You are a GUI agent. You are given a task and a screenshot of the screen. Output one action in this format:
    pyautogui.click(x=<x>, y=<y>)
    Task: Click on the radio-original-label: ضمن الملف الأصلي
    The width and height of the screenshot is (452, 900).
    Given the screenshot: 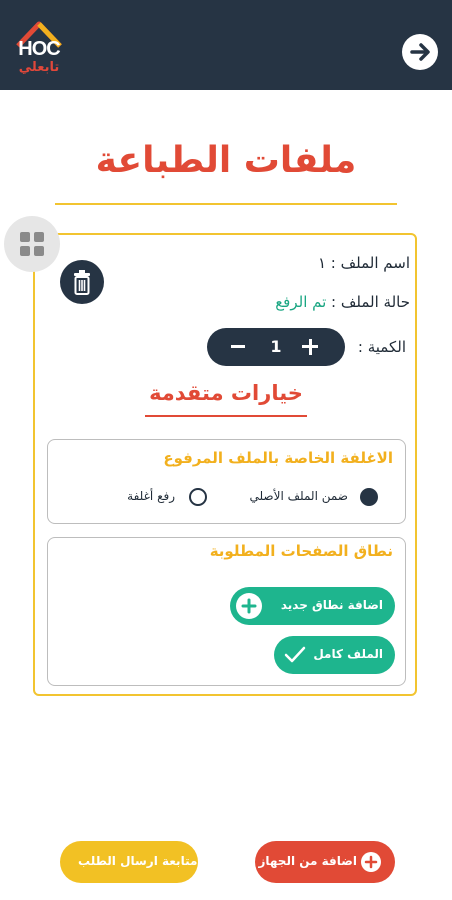 What is the action you would take?
    pyautogui.click(x=298, y=496)
    